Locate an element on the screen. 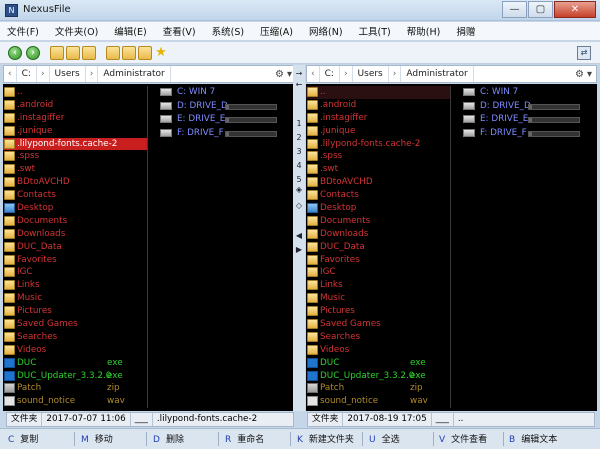 This screenshot has height=449, width=600. menu-network: 网络(N) is located at coordinates (326, 31).